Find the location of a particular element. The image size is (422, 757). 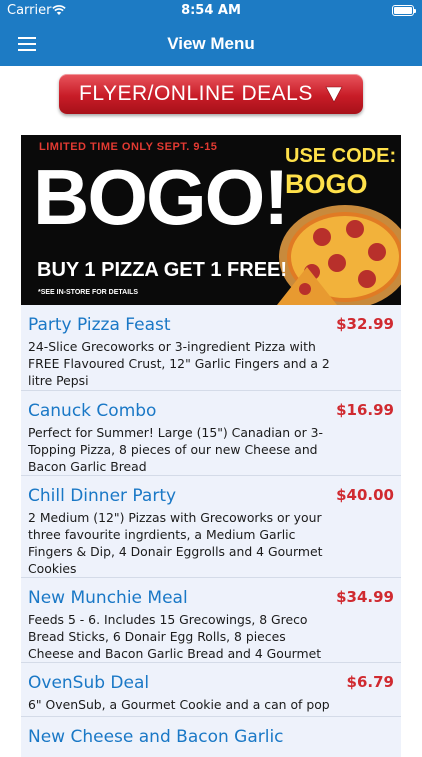

menu-item-name: Canuck Combo is located at coordinates (92, 411).